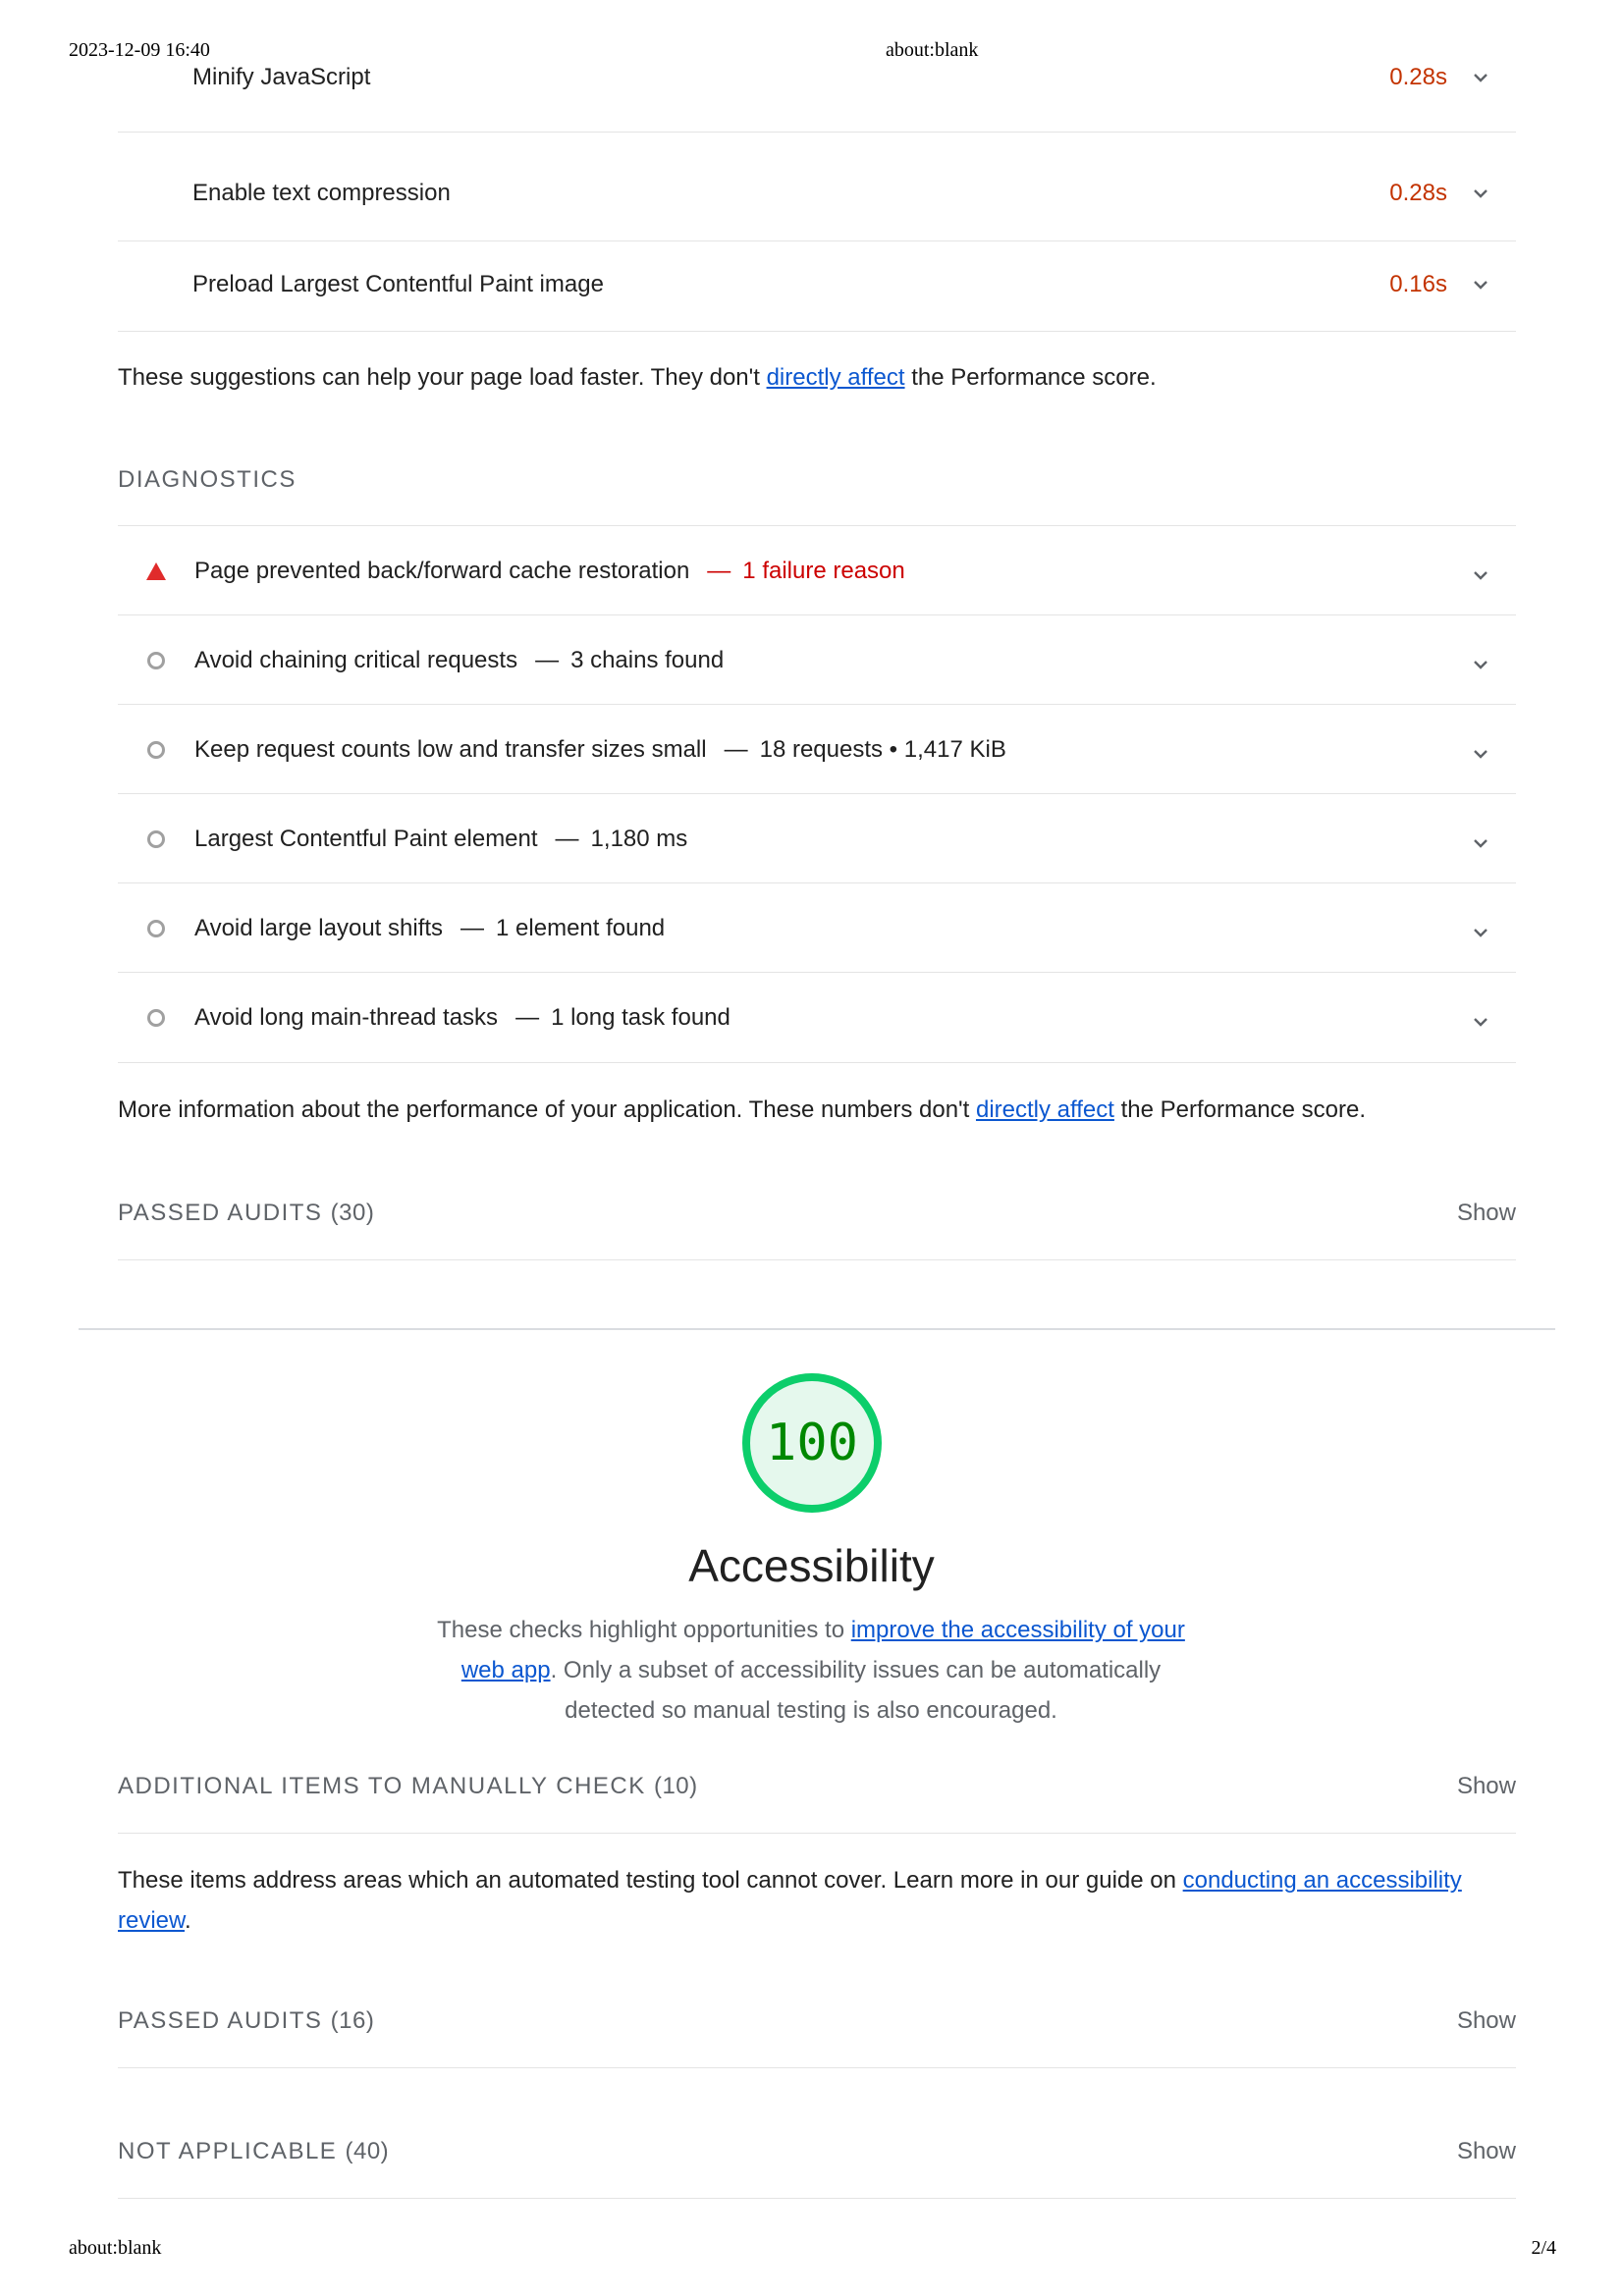 Image resolution: width=1623 pixels, height=2296 pixels. Describe the element at coordinates (281, 77) in the screenshot. I see `opportunity-title: Minify JavaScript` at that location.